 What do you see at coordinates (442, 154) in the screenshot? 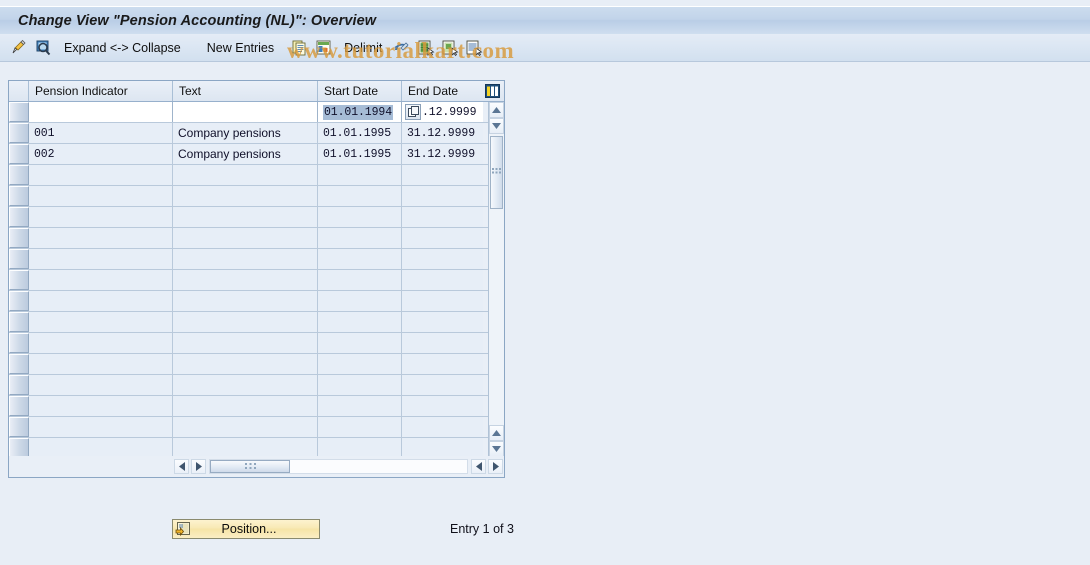
I see `cell-end-date: 31.12.9999` at bounding box center [442, 154].